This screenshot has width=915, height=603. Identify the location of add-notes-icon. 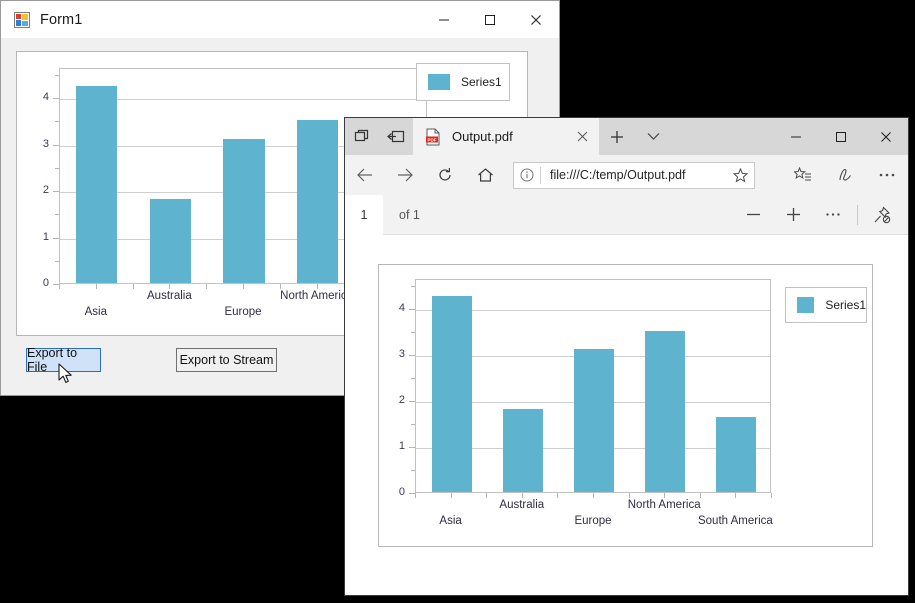
(845, 175).